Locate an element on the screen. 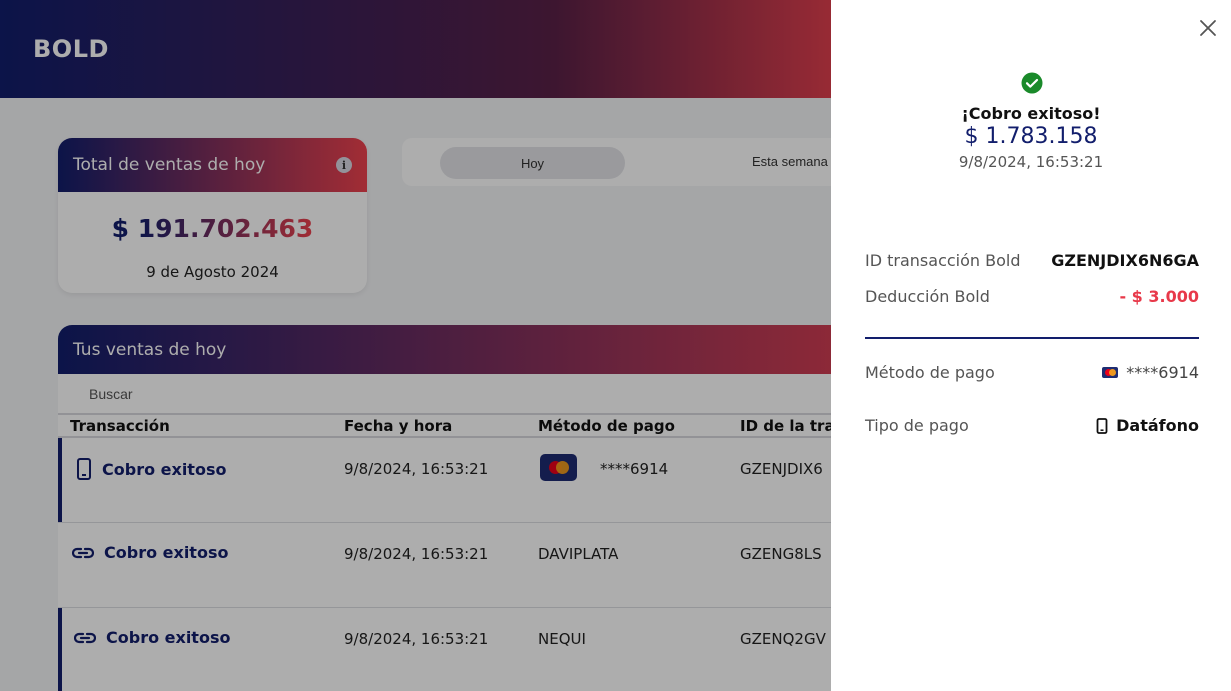 The image size is (1231, 691). payment-method-text: ****6914 is located at coordinates (1162, 372).